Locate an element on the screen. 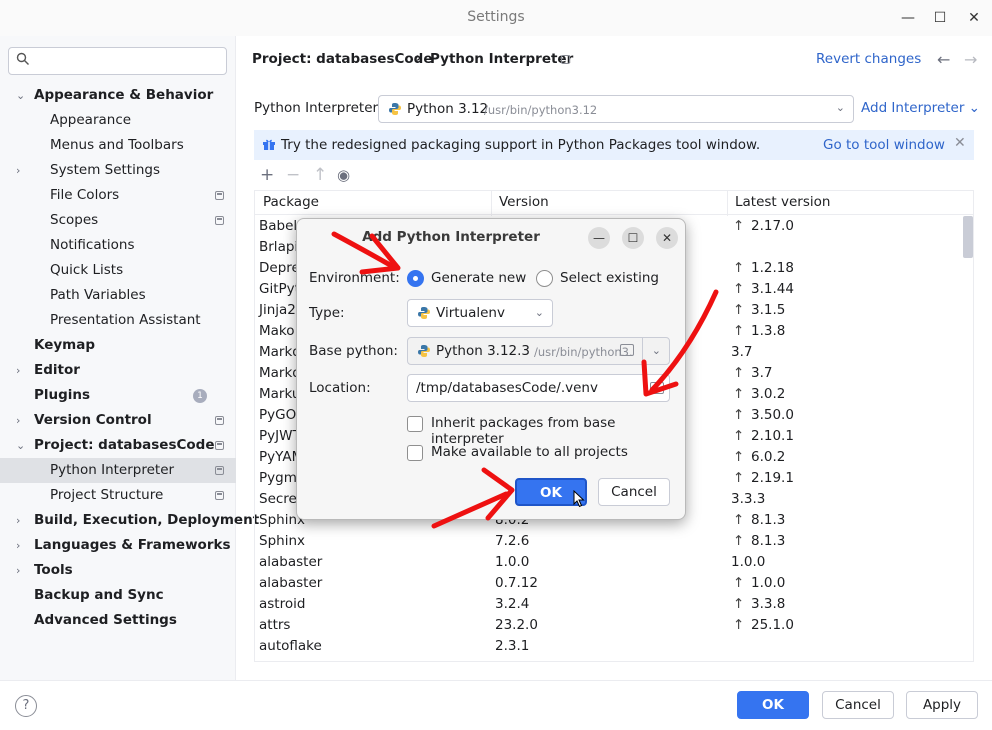 This screenshot has height=730, width=992. package-latest-cell: 3.1.44 is located at coordinates (772, 289).